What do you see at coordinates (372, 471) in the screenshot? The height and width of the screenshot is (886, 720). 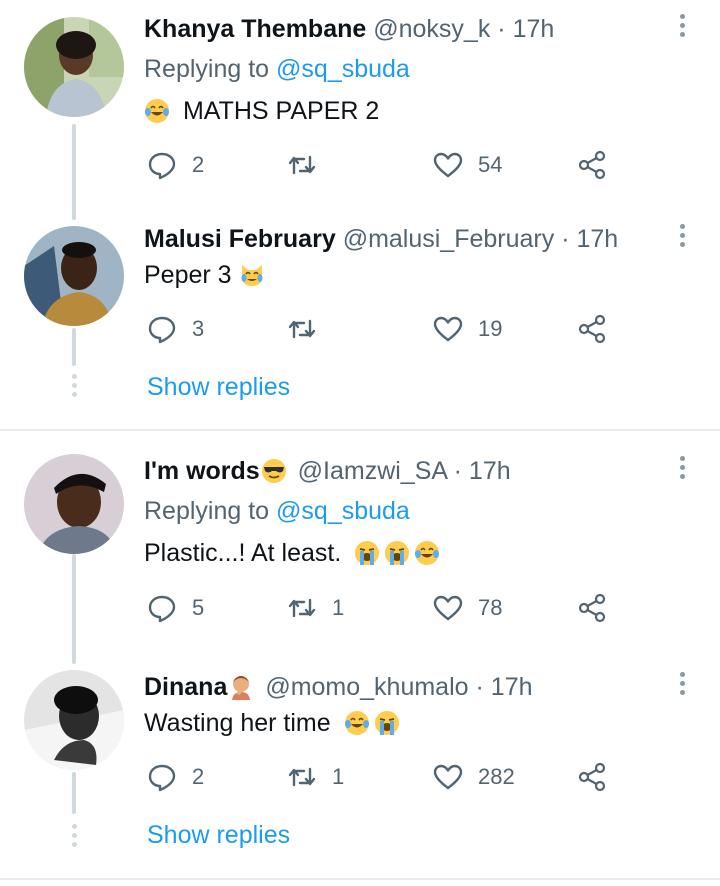 I see `user-handle: @Iamzwi_SA` at bounding box center [372, 471].